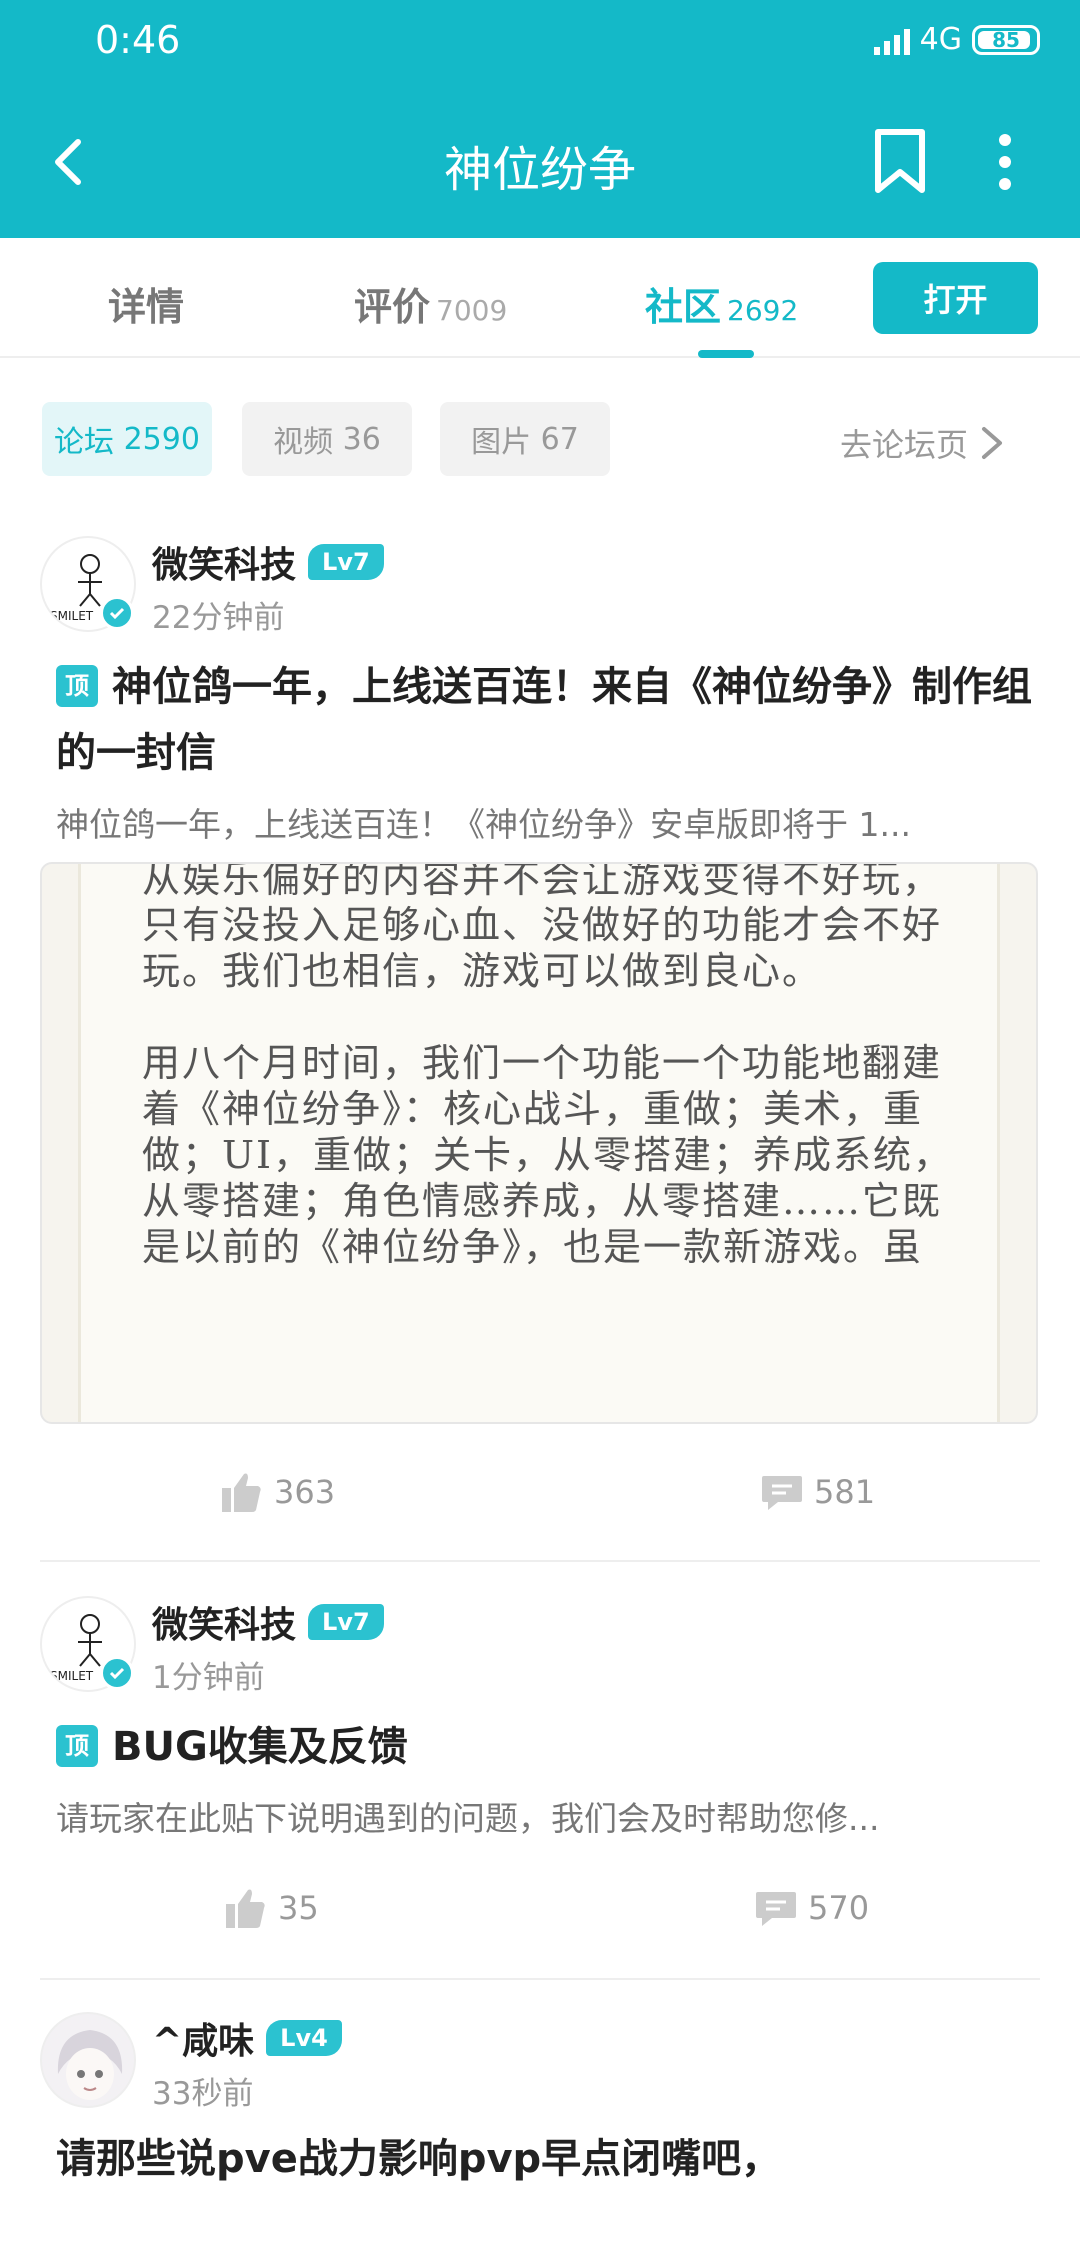 The height and width of the screenshot is (2244, 1080). Describe the element at coordinates (305, 1492) in the screenshot. I see `like-count: 363` at that location.